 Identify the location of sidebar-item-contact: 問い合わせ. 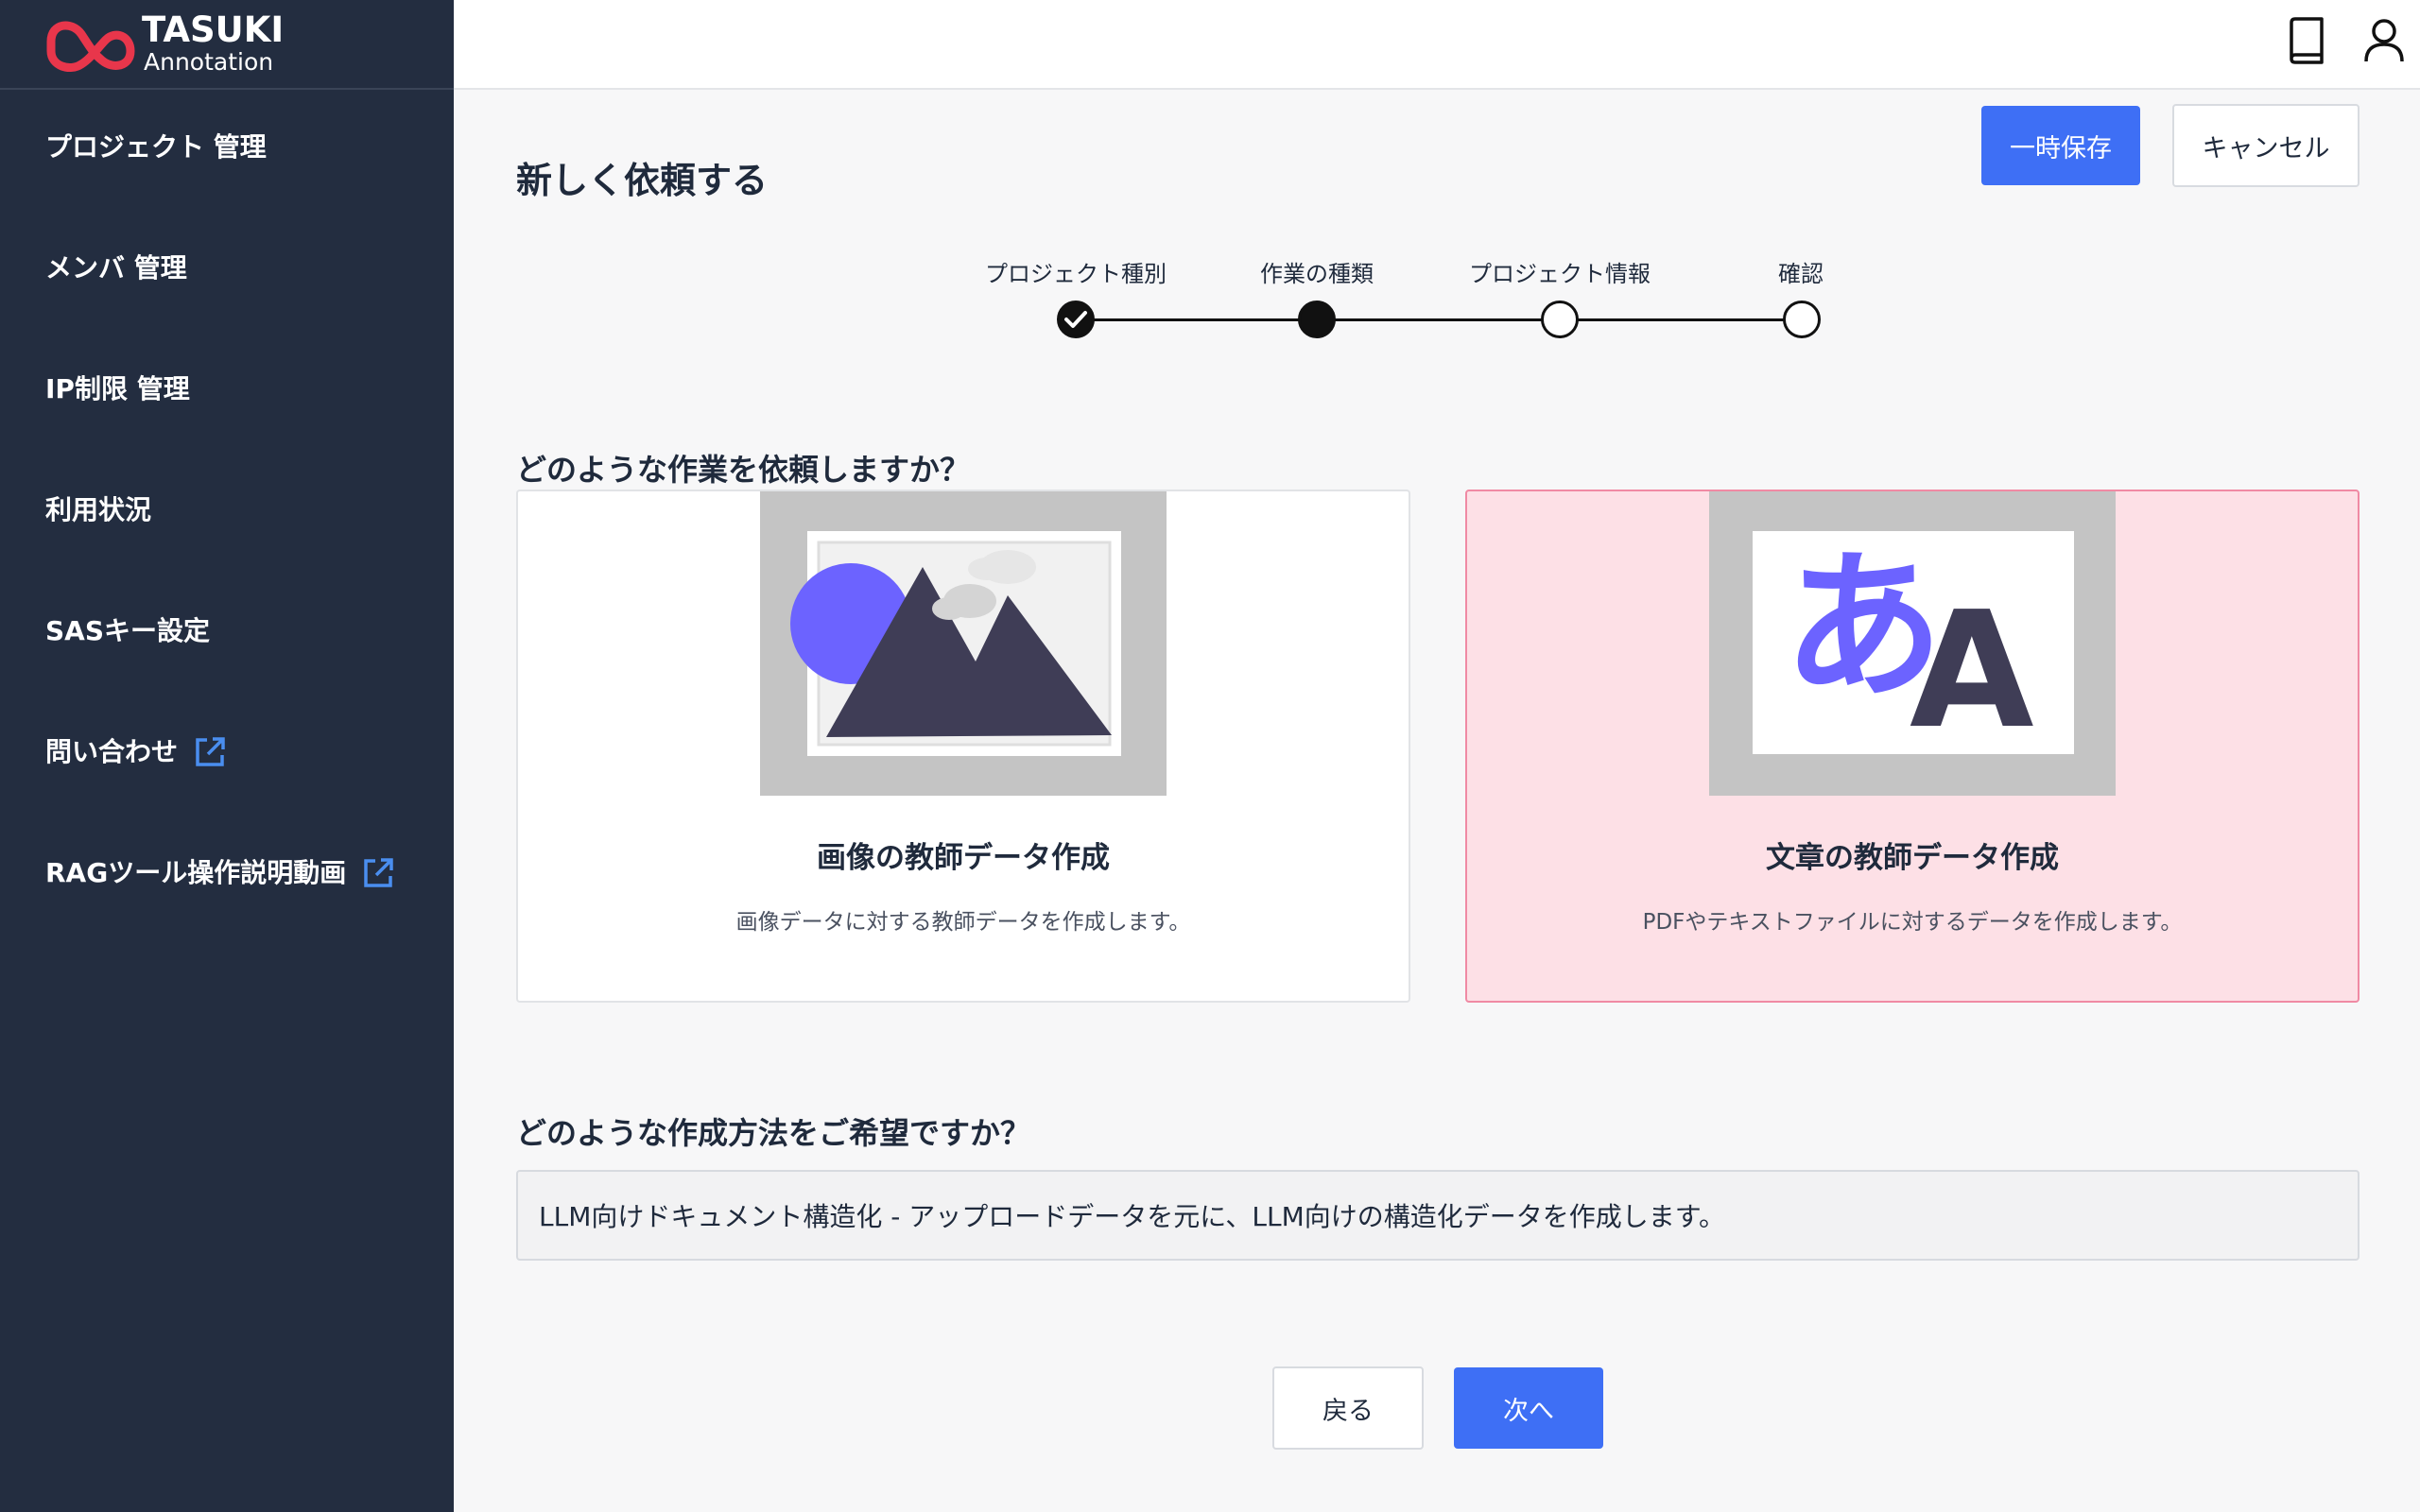
(137, 752).